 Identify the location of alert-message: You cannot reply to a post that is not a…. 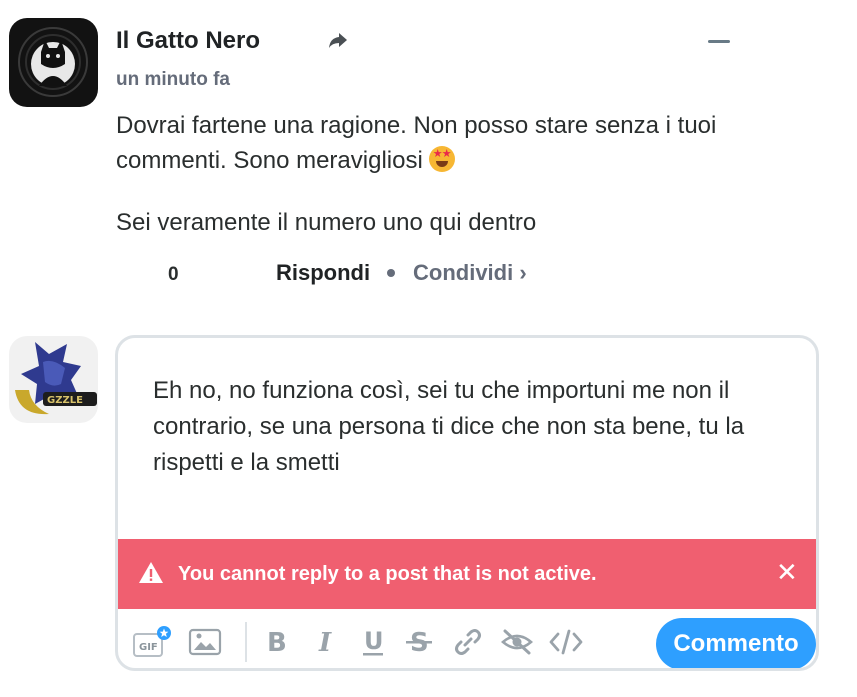
(387, 574).